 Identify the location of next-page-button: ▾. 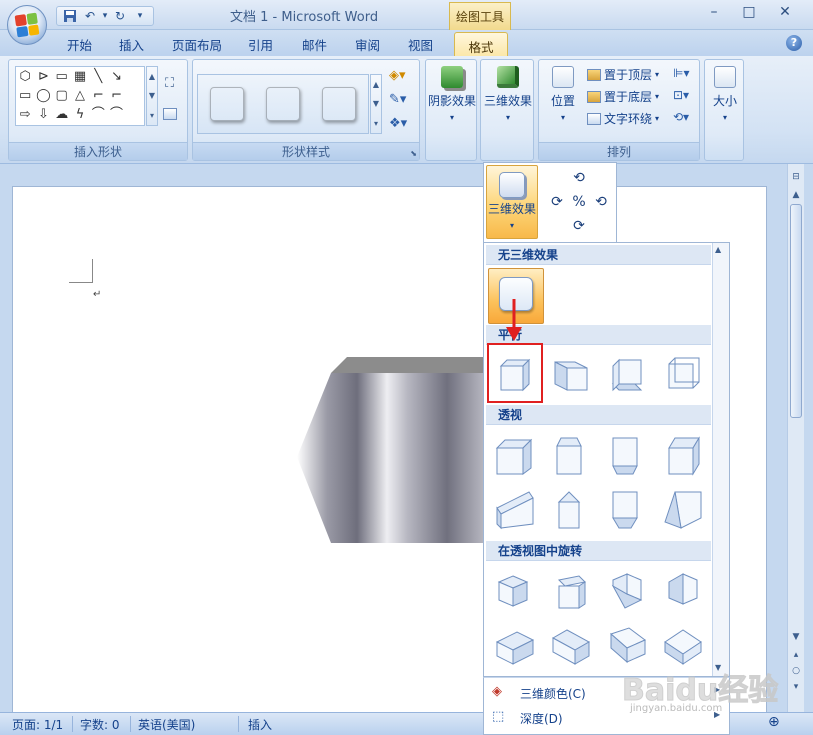
(796, 687).